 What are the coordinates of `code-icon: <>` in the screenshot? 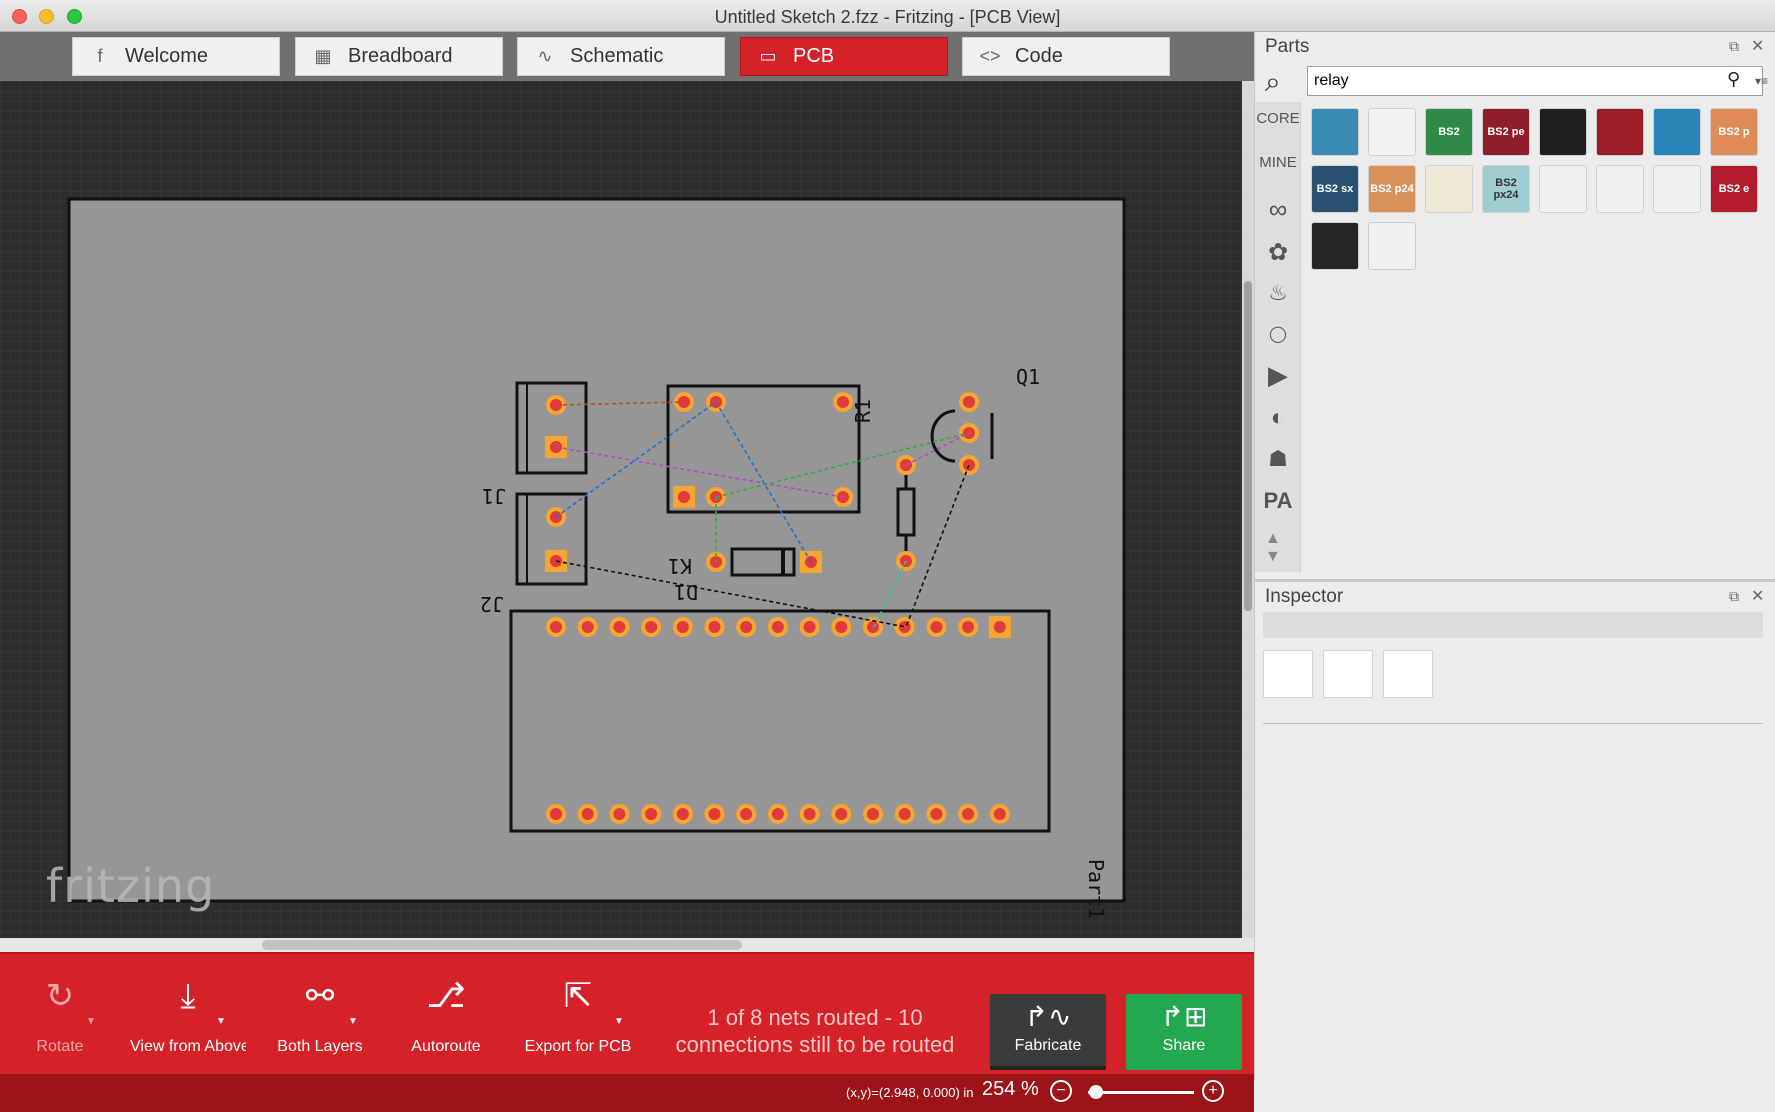 It's located at (990, 56).